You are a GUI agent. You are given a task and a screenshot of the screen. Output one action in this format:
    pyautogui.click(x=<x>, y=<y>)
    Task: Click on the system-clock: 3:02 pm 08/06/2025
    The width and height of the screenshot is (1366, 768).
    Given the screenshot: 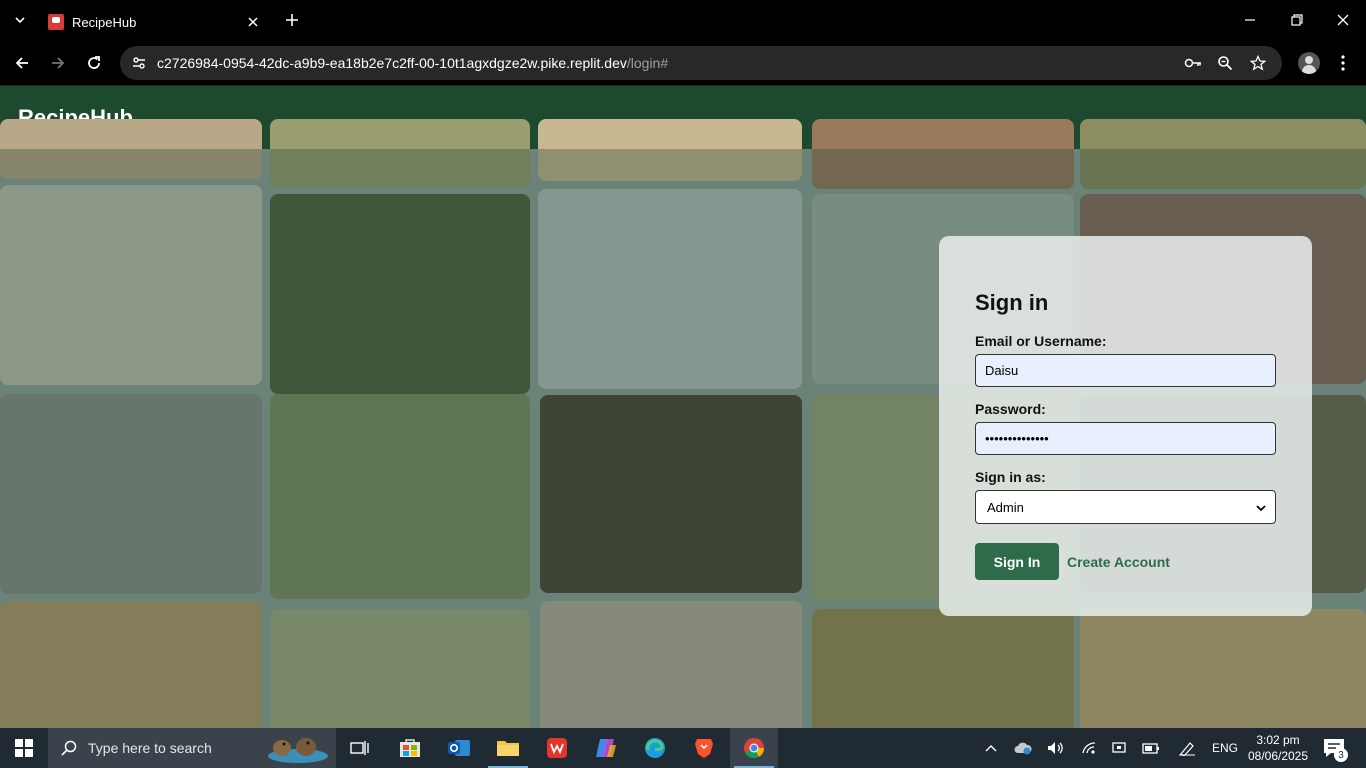 What is the action you would take?
    pyautogui.click(x=1278, y=748)
    